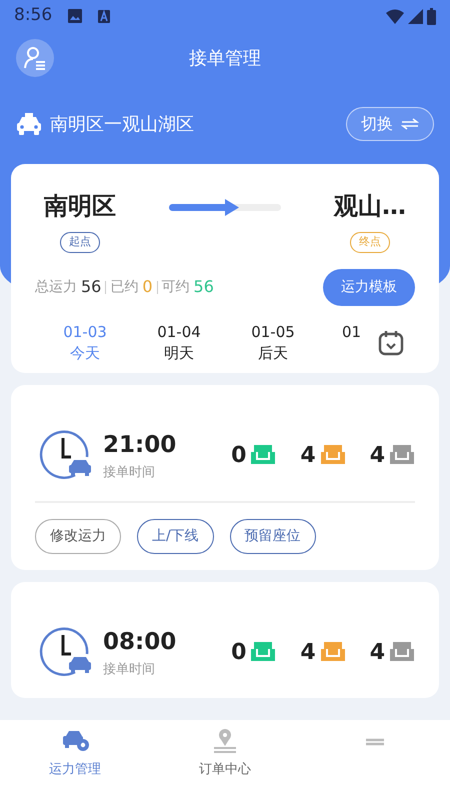 This screenshot has height=800, width=450. Describe the element at coordinates (370, 242) in the screenshot. I see `destination-city-tag: 终点` at that location.